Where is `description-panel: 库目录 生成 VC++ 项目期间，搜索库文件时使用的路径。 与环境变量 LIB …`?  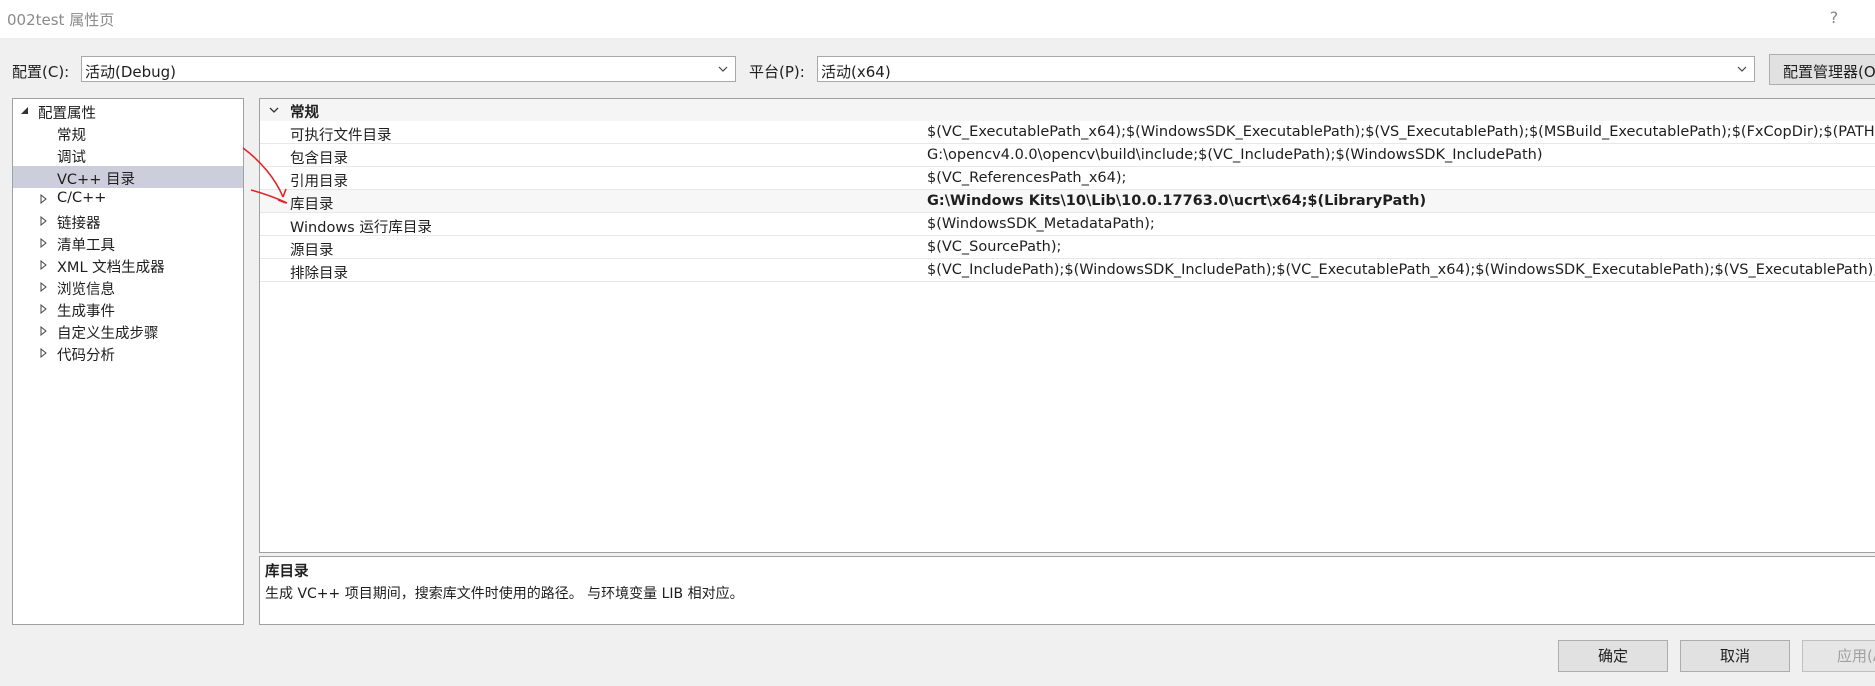
description-panel: 库目录 生成 VC++ 项目期间，搜索库文件时使用的路径。 与环境变量 LIB … is located at coordinates (1067, 590).